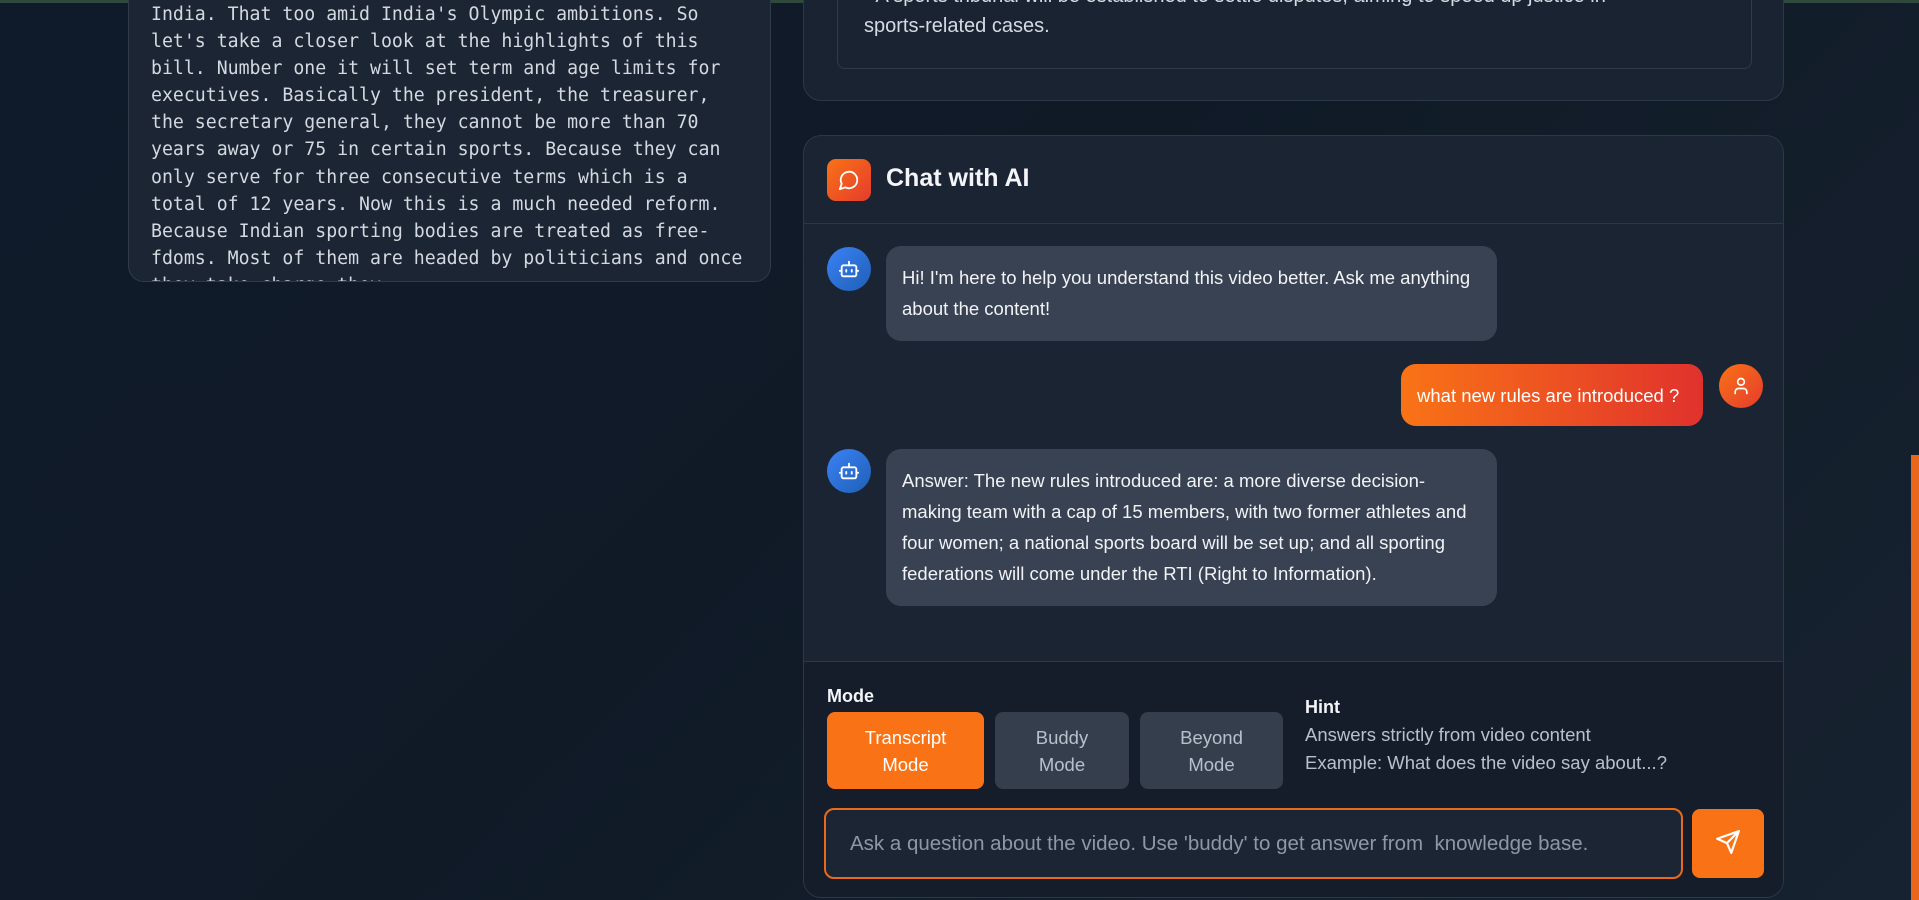  I want to click on summary-line: sports-related cases., so click(957, 26).